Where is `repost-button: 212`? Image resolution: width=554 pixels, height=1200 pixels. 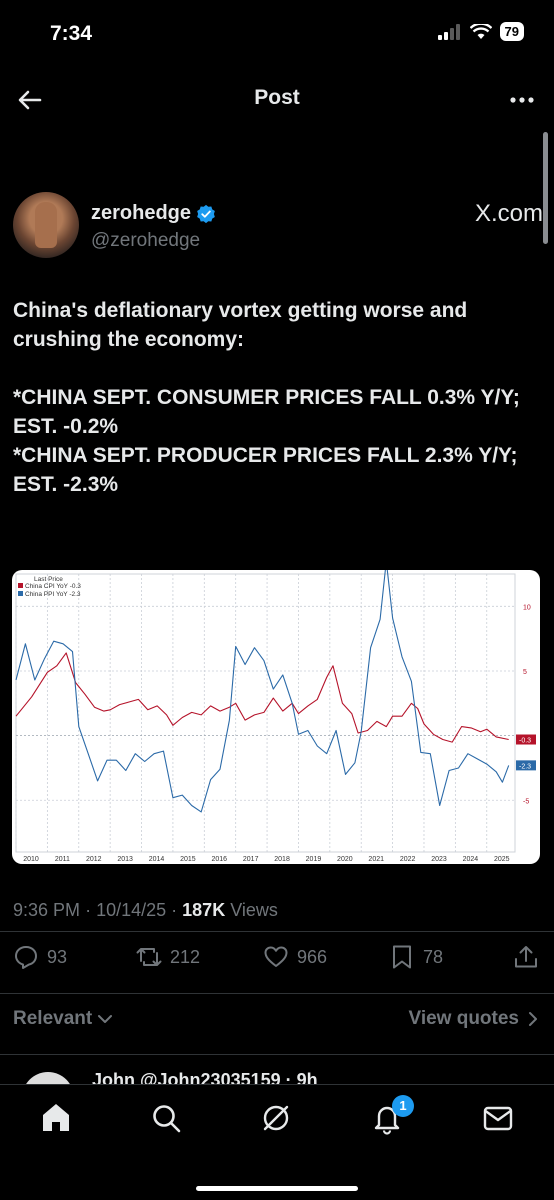
repost-button: 212 is located at coordinates (168, 957).